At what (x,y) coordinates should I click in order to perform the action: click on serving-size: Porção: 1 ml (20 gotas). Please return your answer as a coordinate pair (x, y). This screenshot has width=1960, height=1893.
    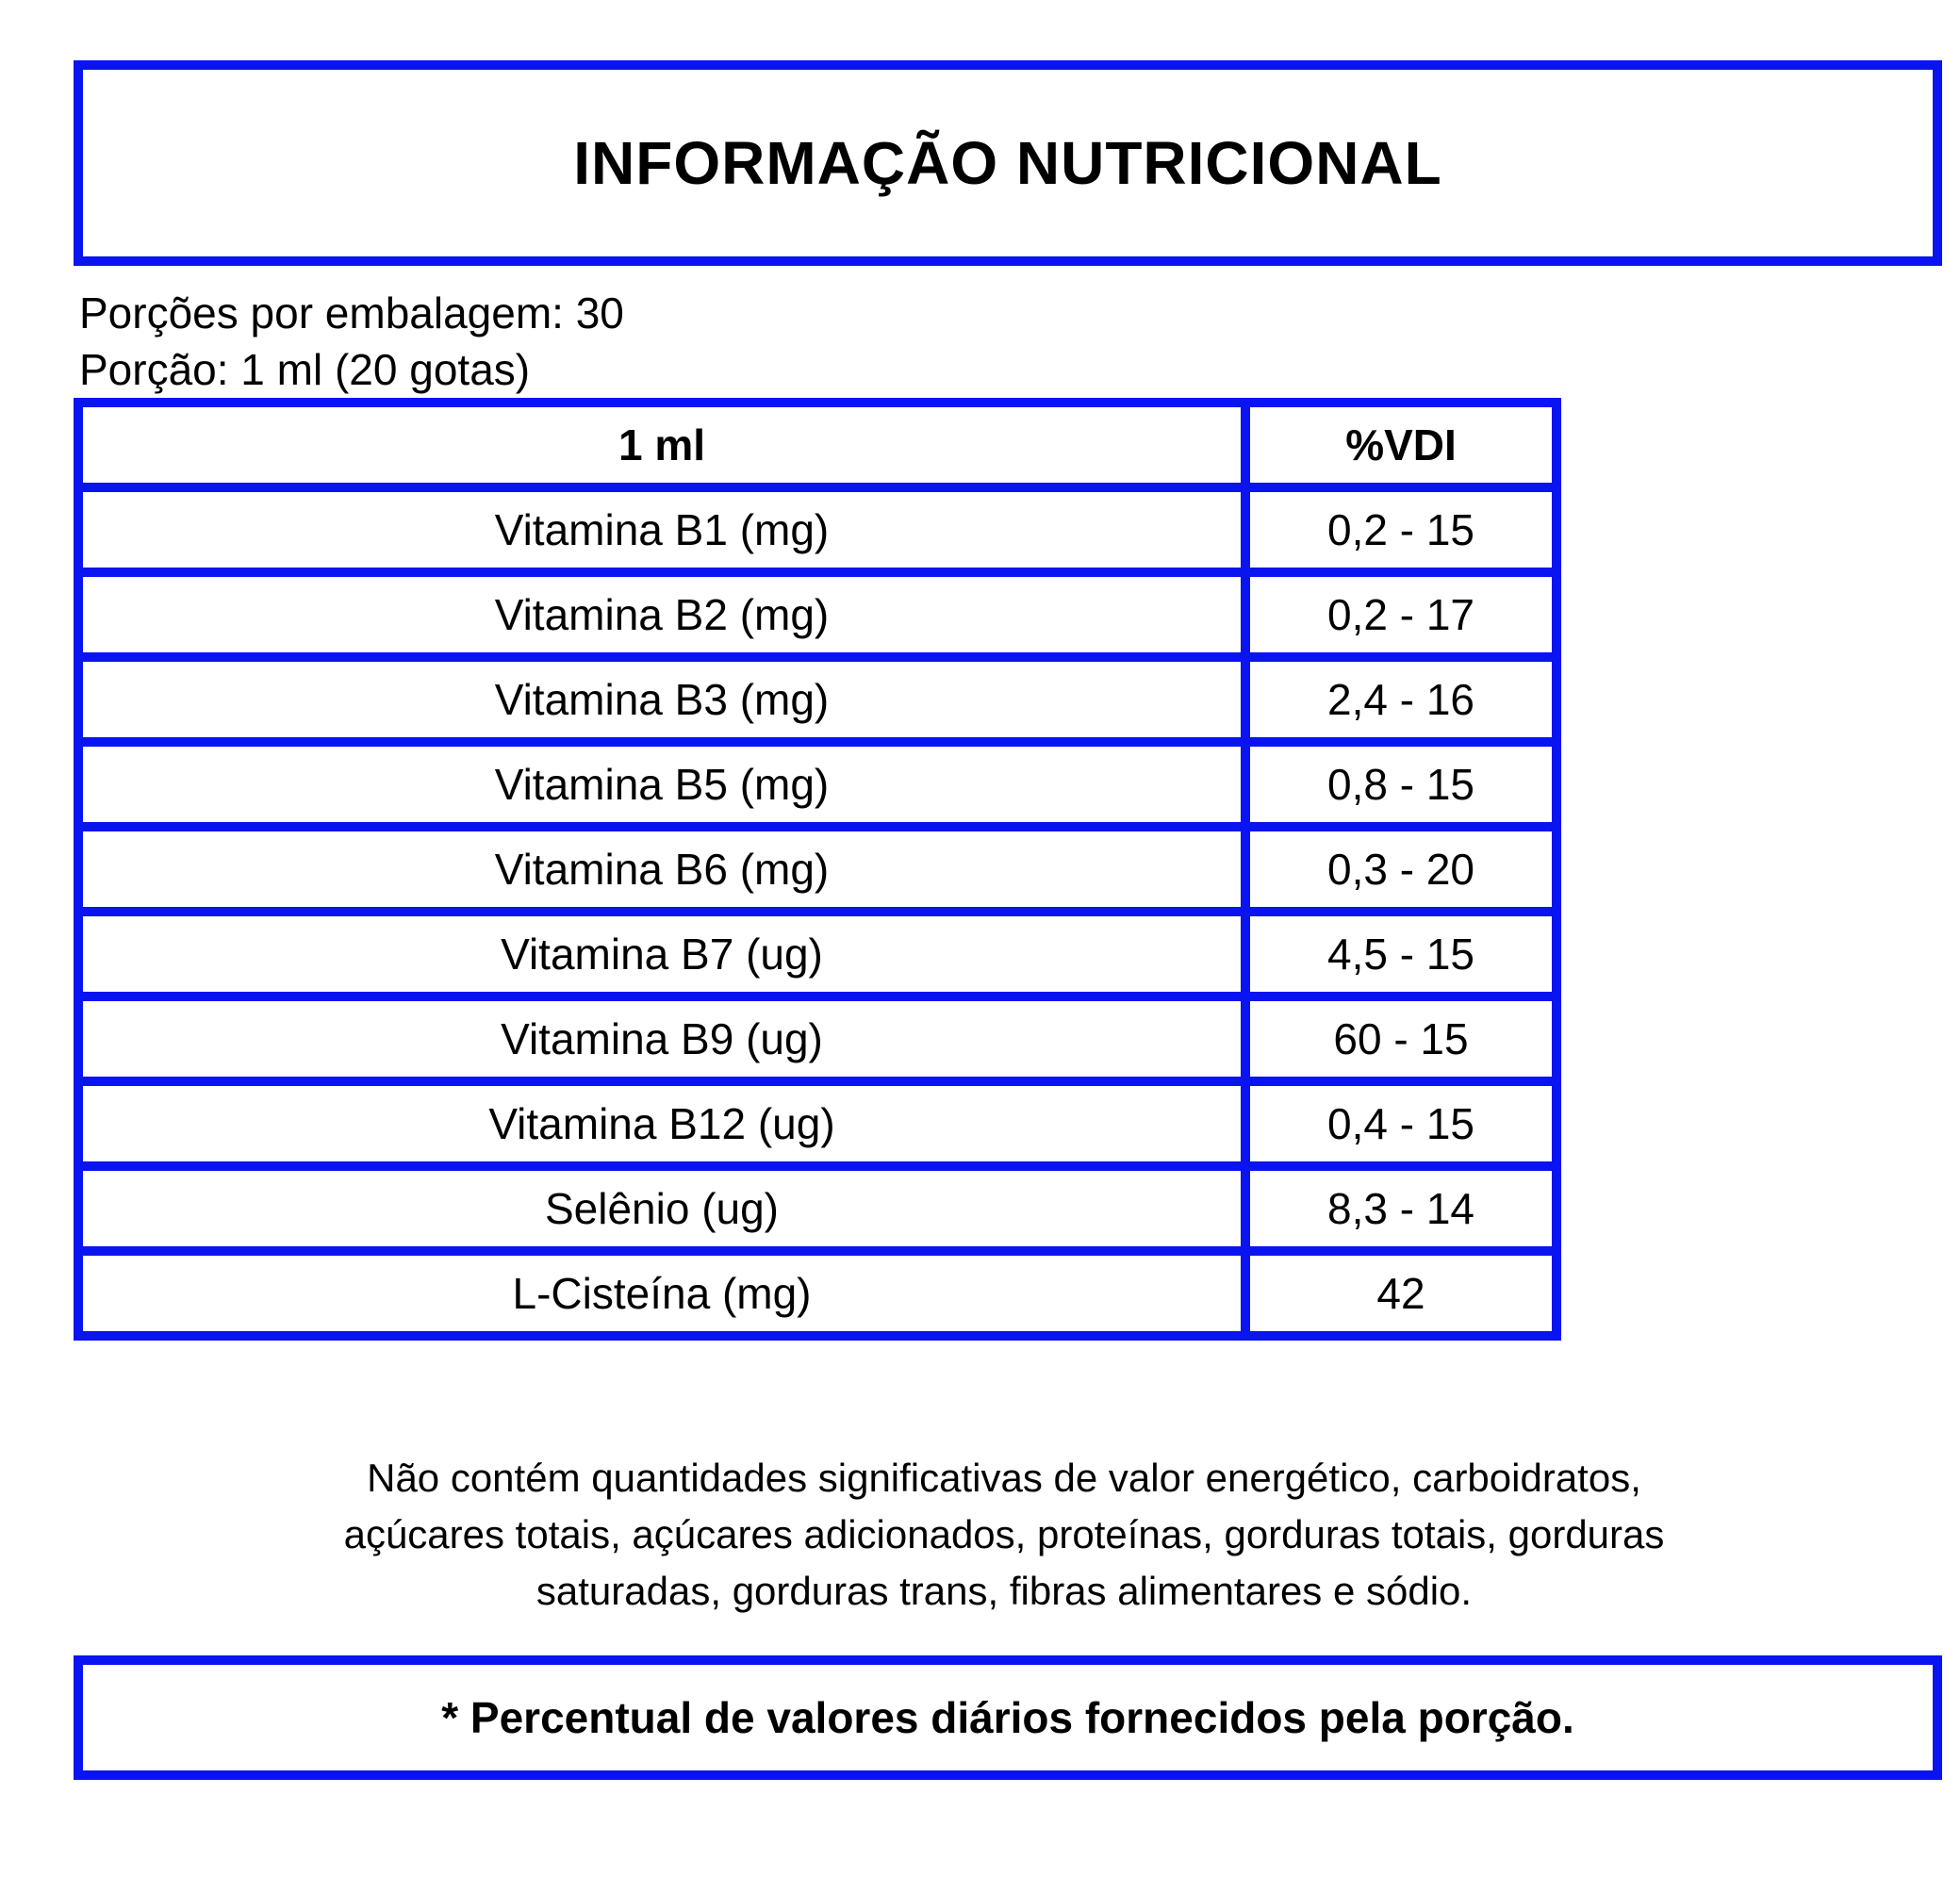
    Looking at the image, I should click on (305, 369).